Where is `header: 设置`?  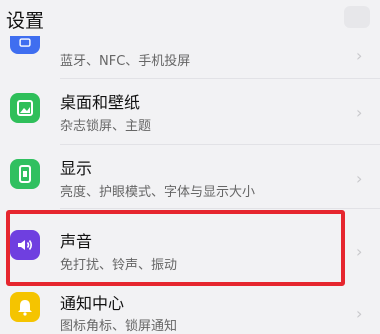 header: 设置 is located at coordinates (190, 18).